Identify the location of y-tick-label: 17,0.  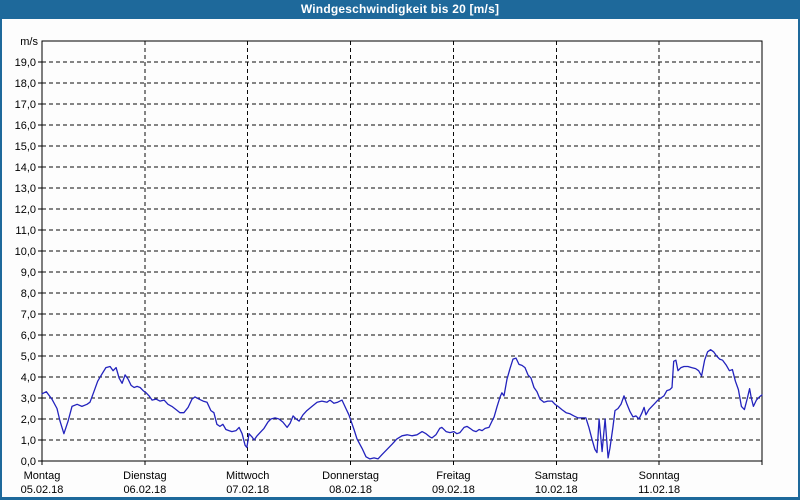
(25, 105).